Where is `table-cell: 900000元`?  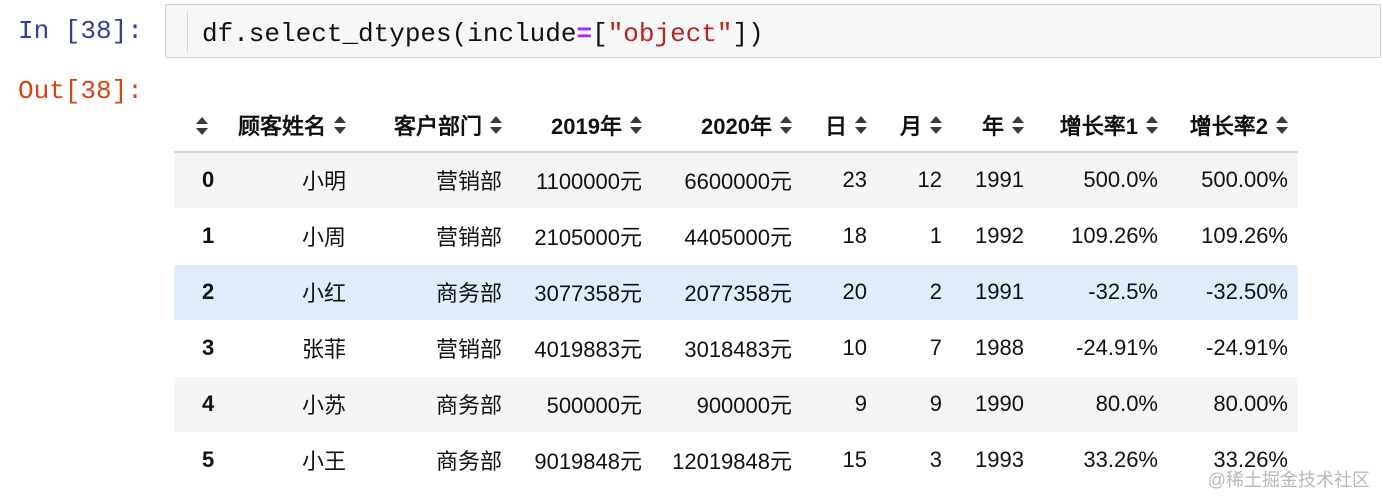 table-cell: 900000元 is located at coordinates (727, 404).